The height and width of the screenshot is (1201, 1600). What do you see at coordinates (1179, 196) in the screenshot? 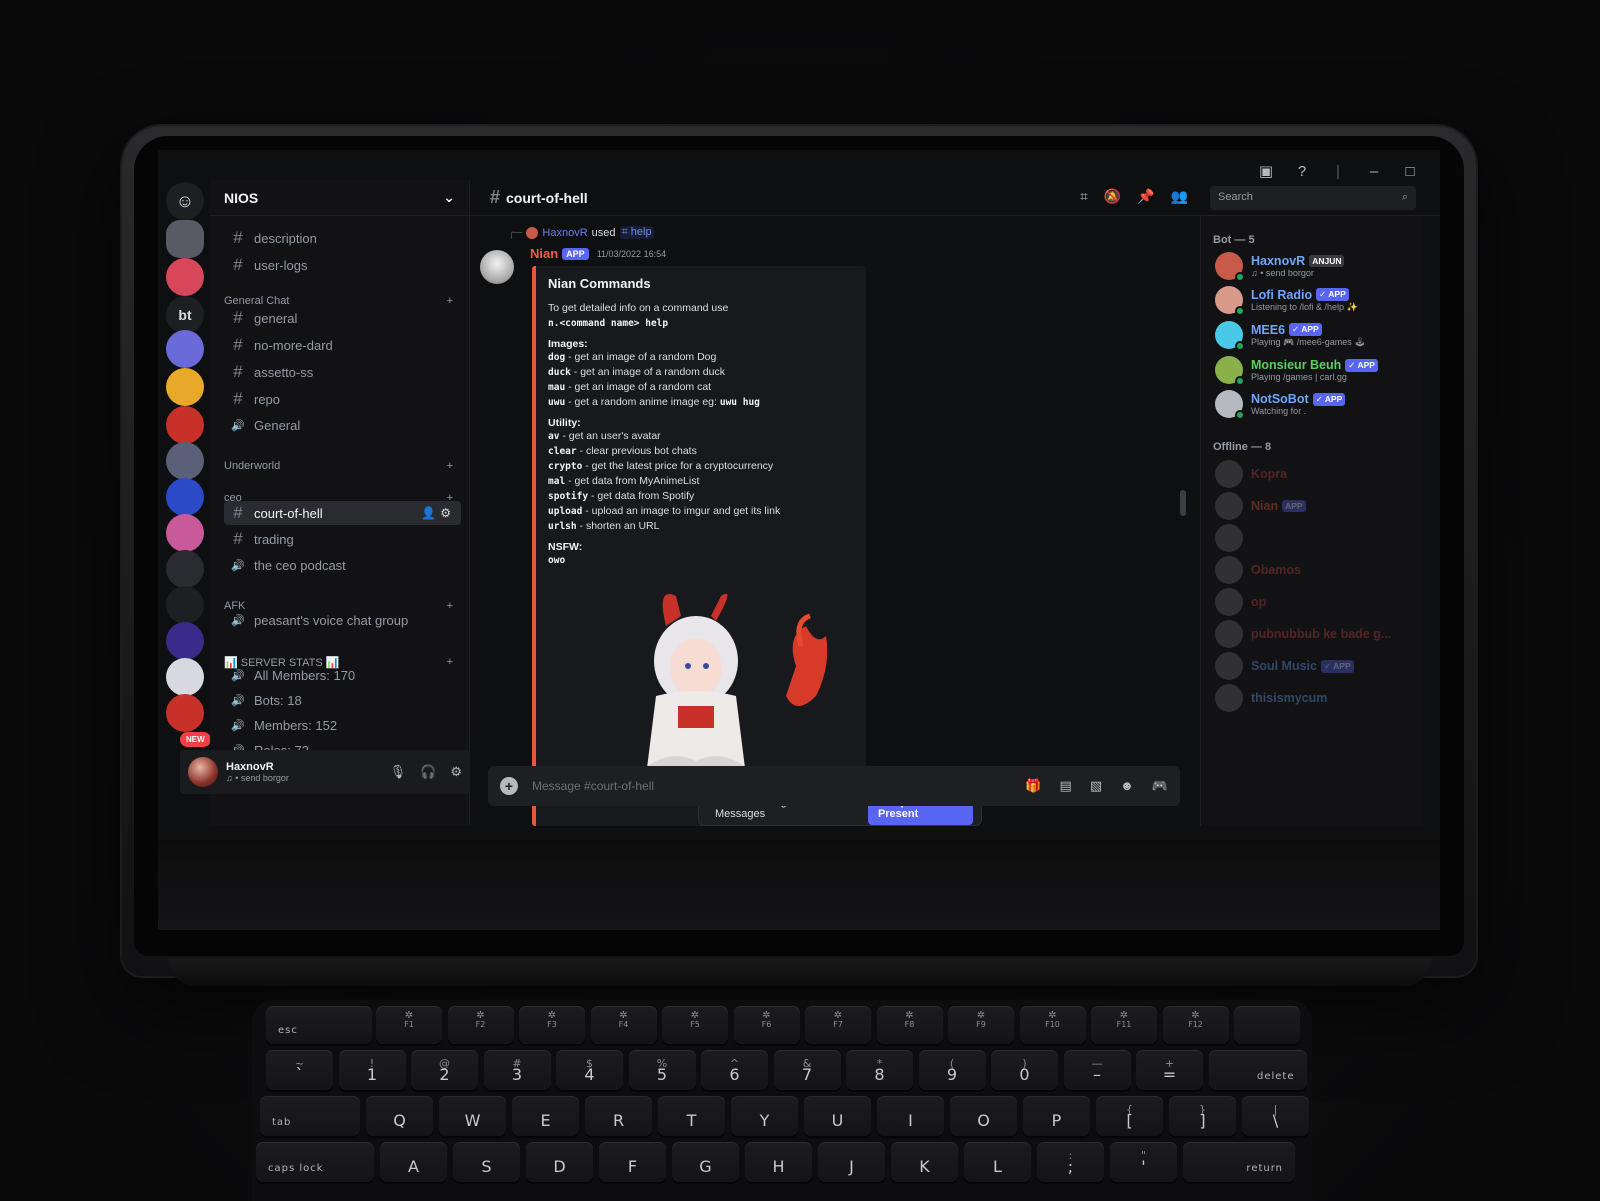
I see `members-icon: 👥` at bounding box center [1179, 196].